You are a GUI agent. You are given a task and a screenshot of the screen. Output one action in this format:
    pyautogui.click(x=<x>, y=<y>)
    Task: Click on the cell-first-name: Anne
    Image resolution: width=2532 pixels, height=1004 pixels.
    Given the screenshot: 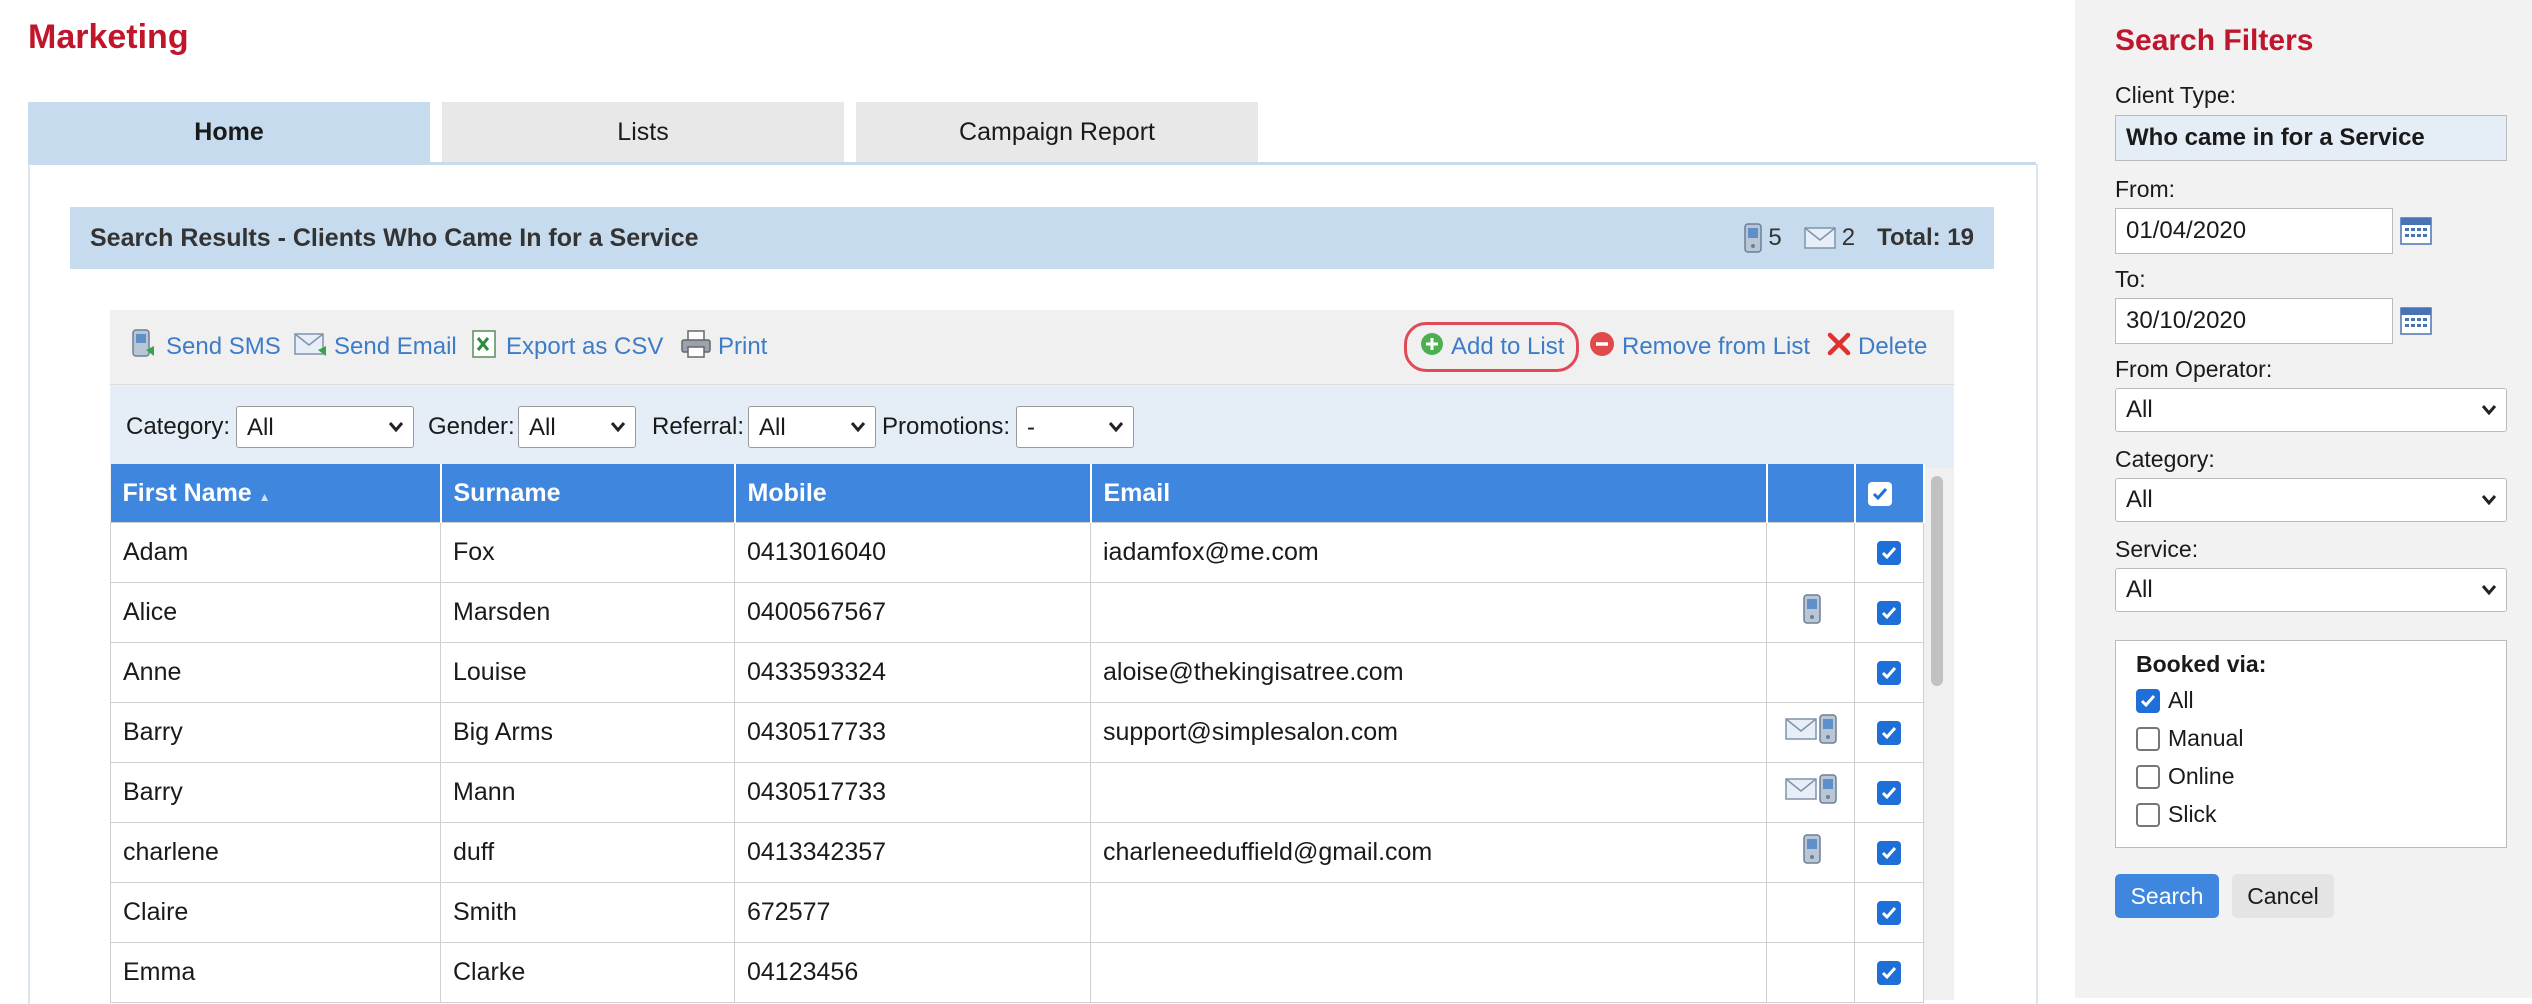 What is the action you would take?
    pyautogui.click(x=275, y=672)
    